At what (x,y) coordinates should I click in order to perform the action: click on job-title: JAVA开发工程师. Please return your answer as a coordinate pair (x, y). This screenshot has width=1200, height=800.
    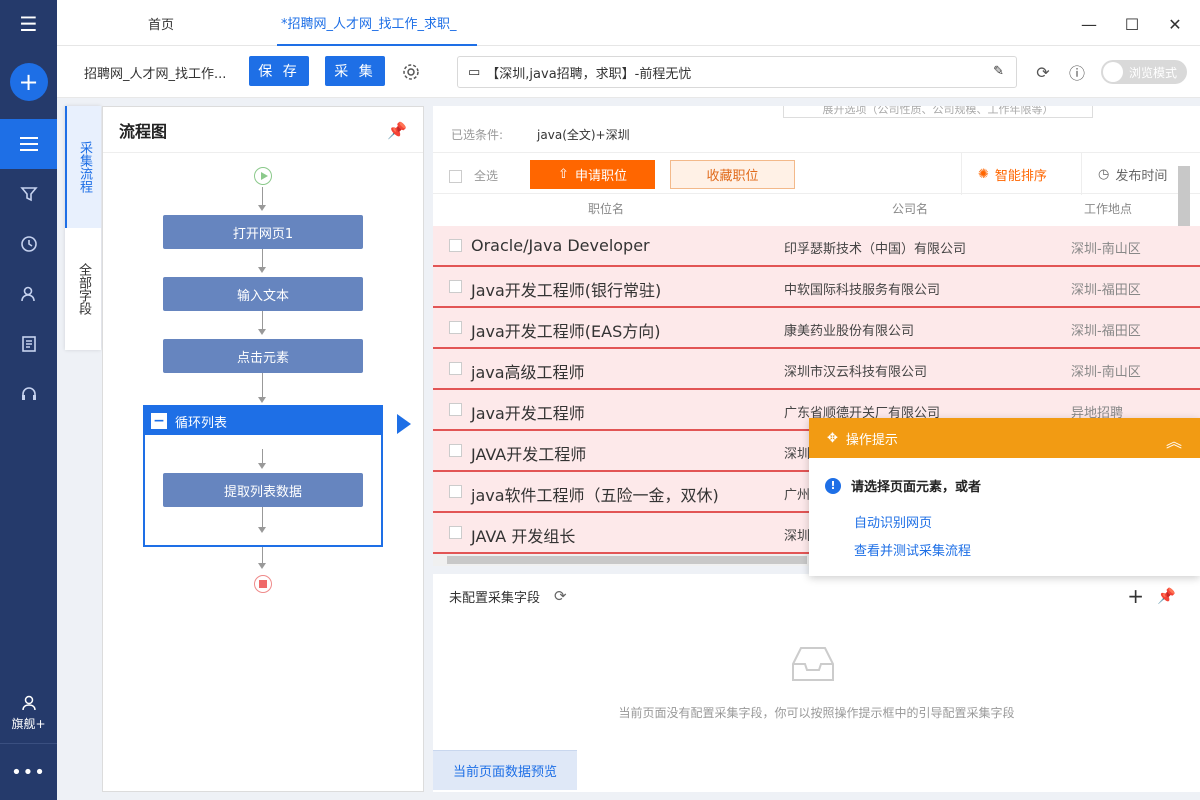
    Looking at the image, I should click on (528, 453).